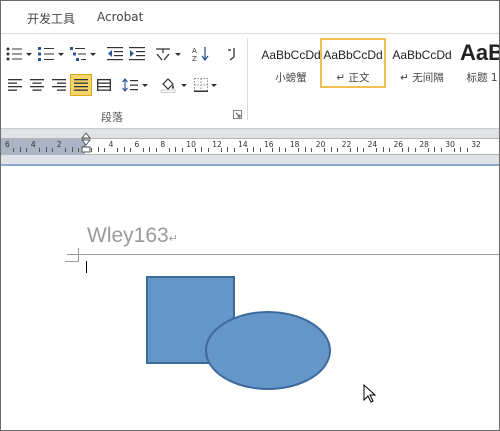  I want to click on style-xiaopangxie: AaBbCcDd 小螃蟹, so click(291, 63).